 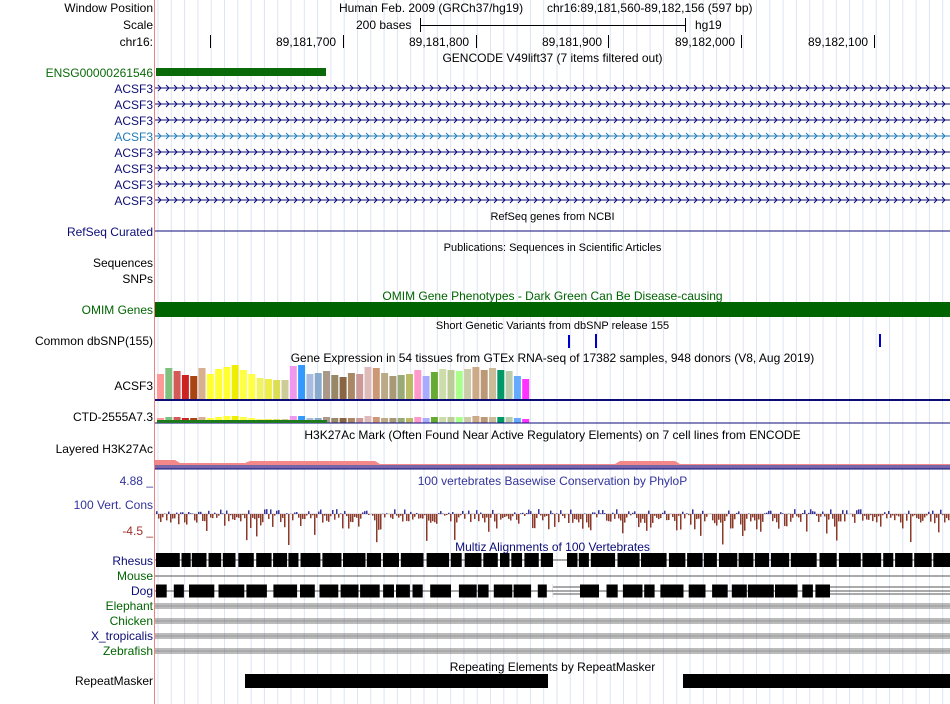 I want to click on omim-track-label: OMIM Genes, so click(x=117, y=310).